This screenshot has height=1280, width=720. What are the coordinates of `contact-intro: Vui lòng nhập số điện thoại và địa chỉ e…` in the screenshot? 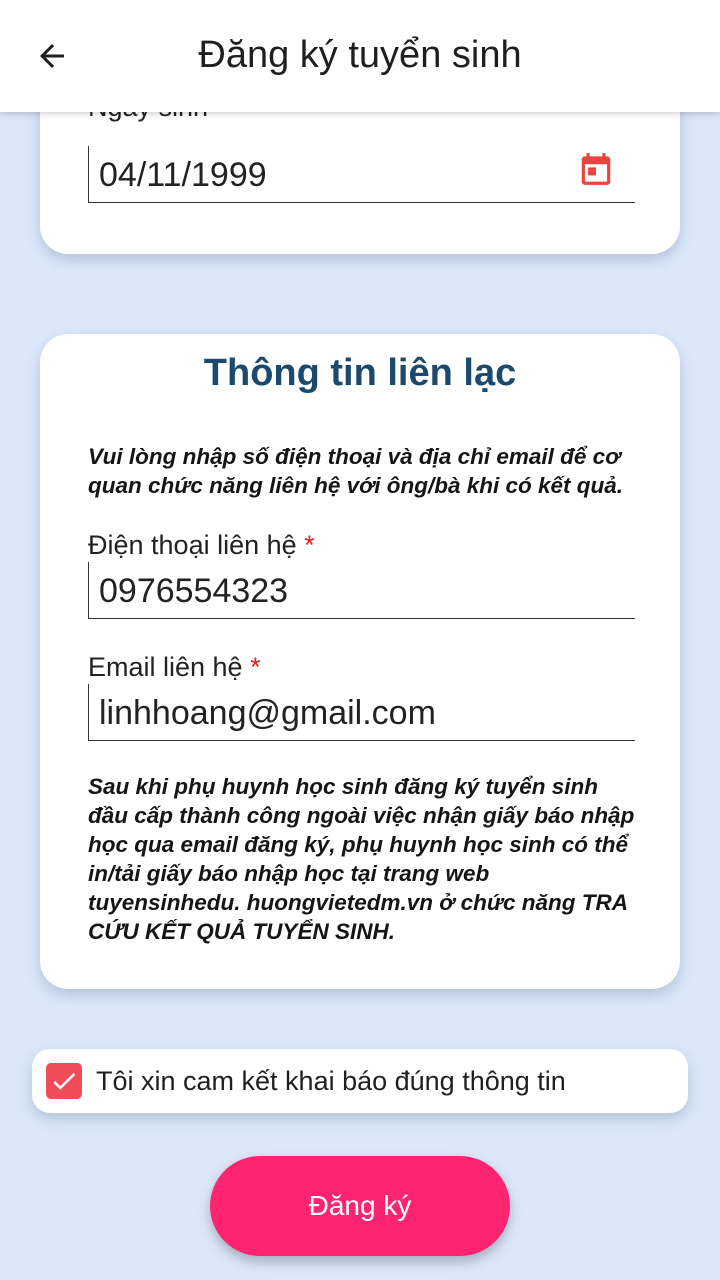 It's located at (356, 471).